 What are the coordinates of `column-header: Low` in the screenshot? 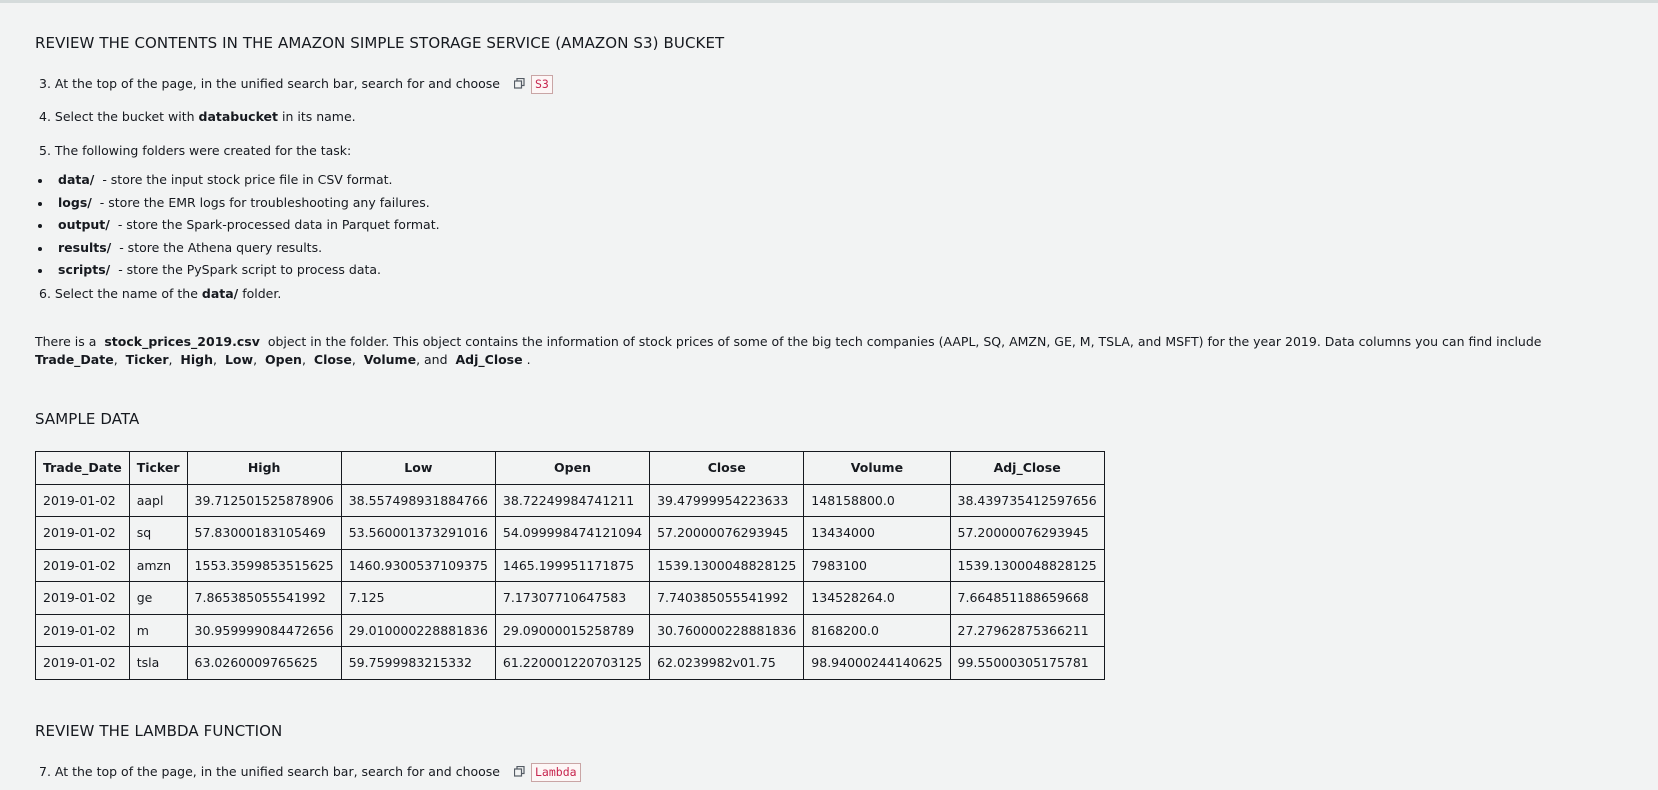 It's located at (418, 468).